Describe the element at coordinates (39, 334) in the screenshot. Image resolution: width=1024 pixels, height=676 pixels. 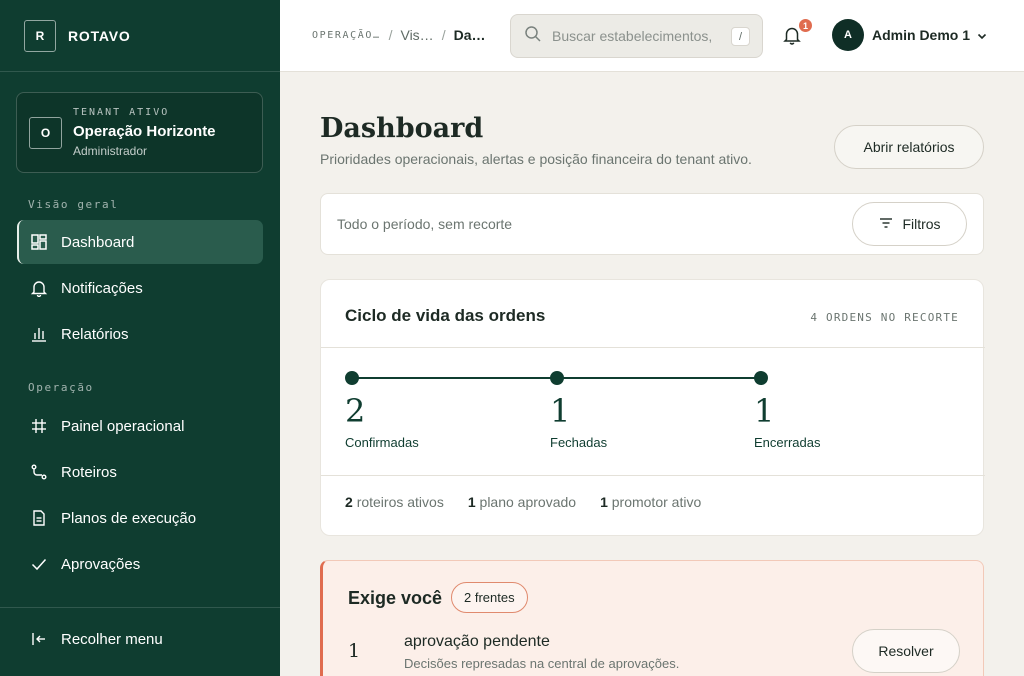
I see `bar-chart-icon` at that location.